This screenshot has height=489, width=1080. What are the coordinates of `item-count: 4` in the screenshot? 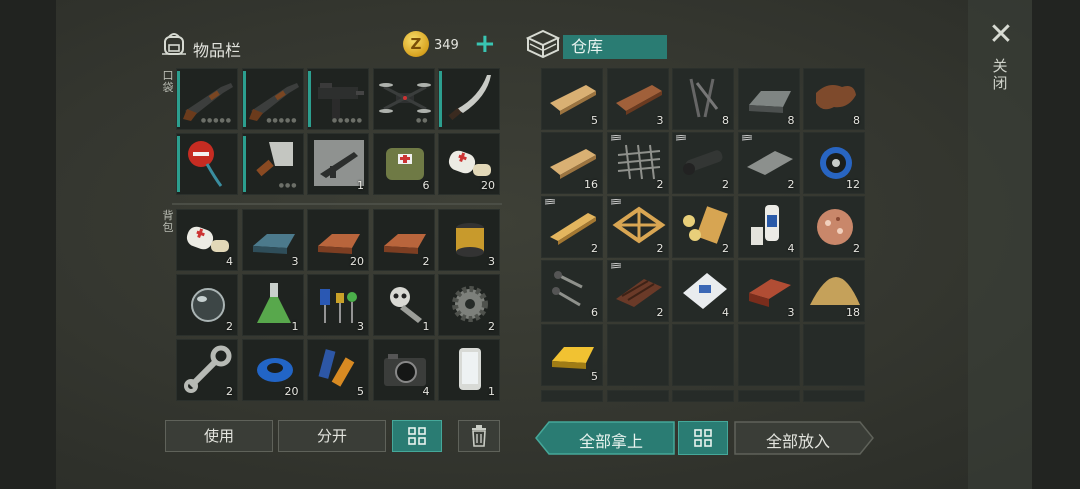 It's located at (725, 312).